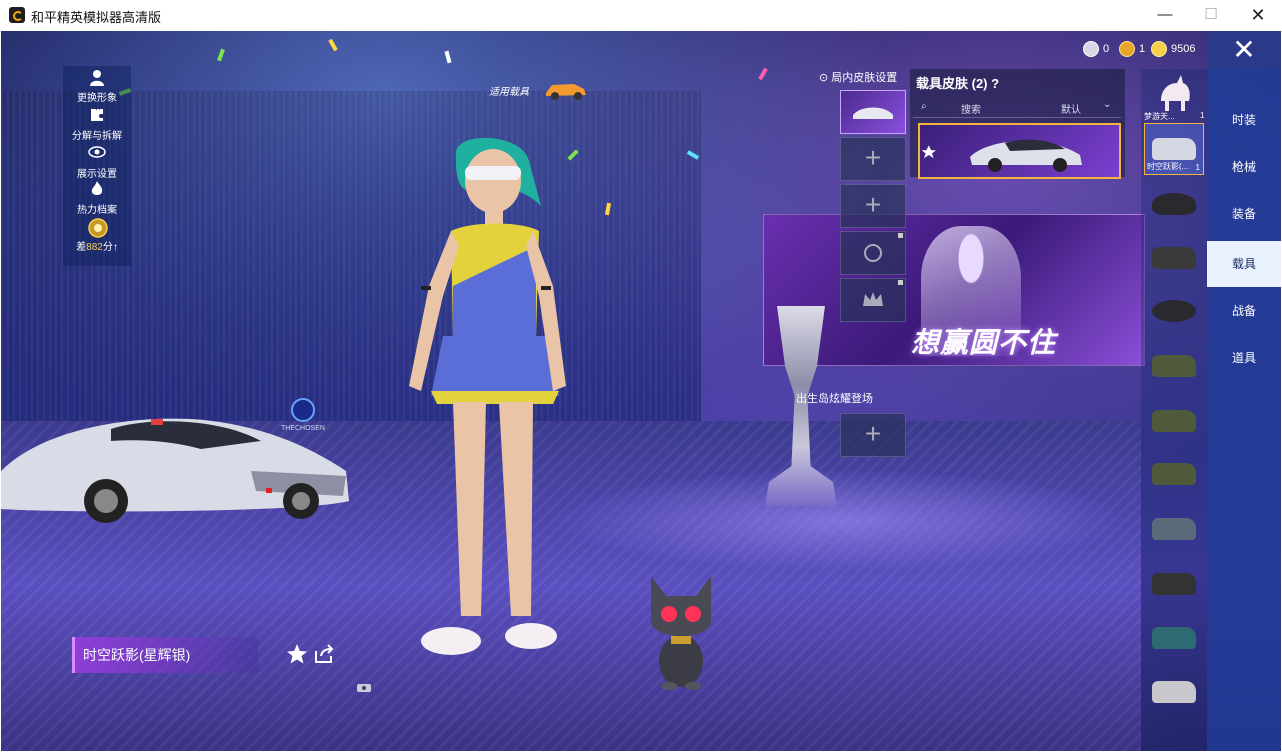 This screenshot has height=752, width=1282. I want to click on tab-outfit: 时装, so click(1244, 120).